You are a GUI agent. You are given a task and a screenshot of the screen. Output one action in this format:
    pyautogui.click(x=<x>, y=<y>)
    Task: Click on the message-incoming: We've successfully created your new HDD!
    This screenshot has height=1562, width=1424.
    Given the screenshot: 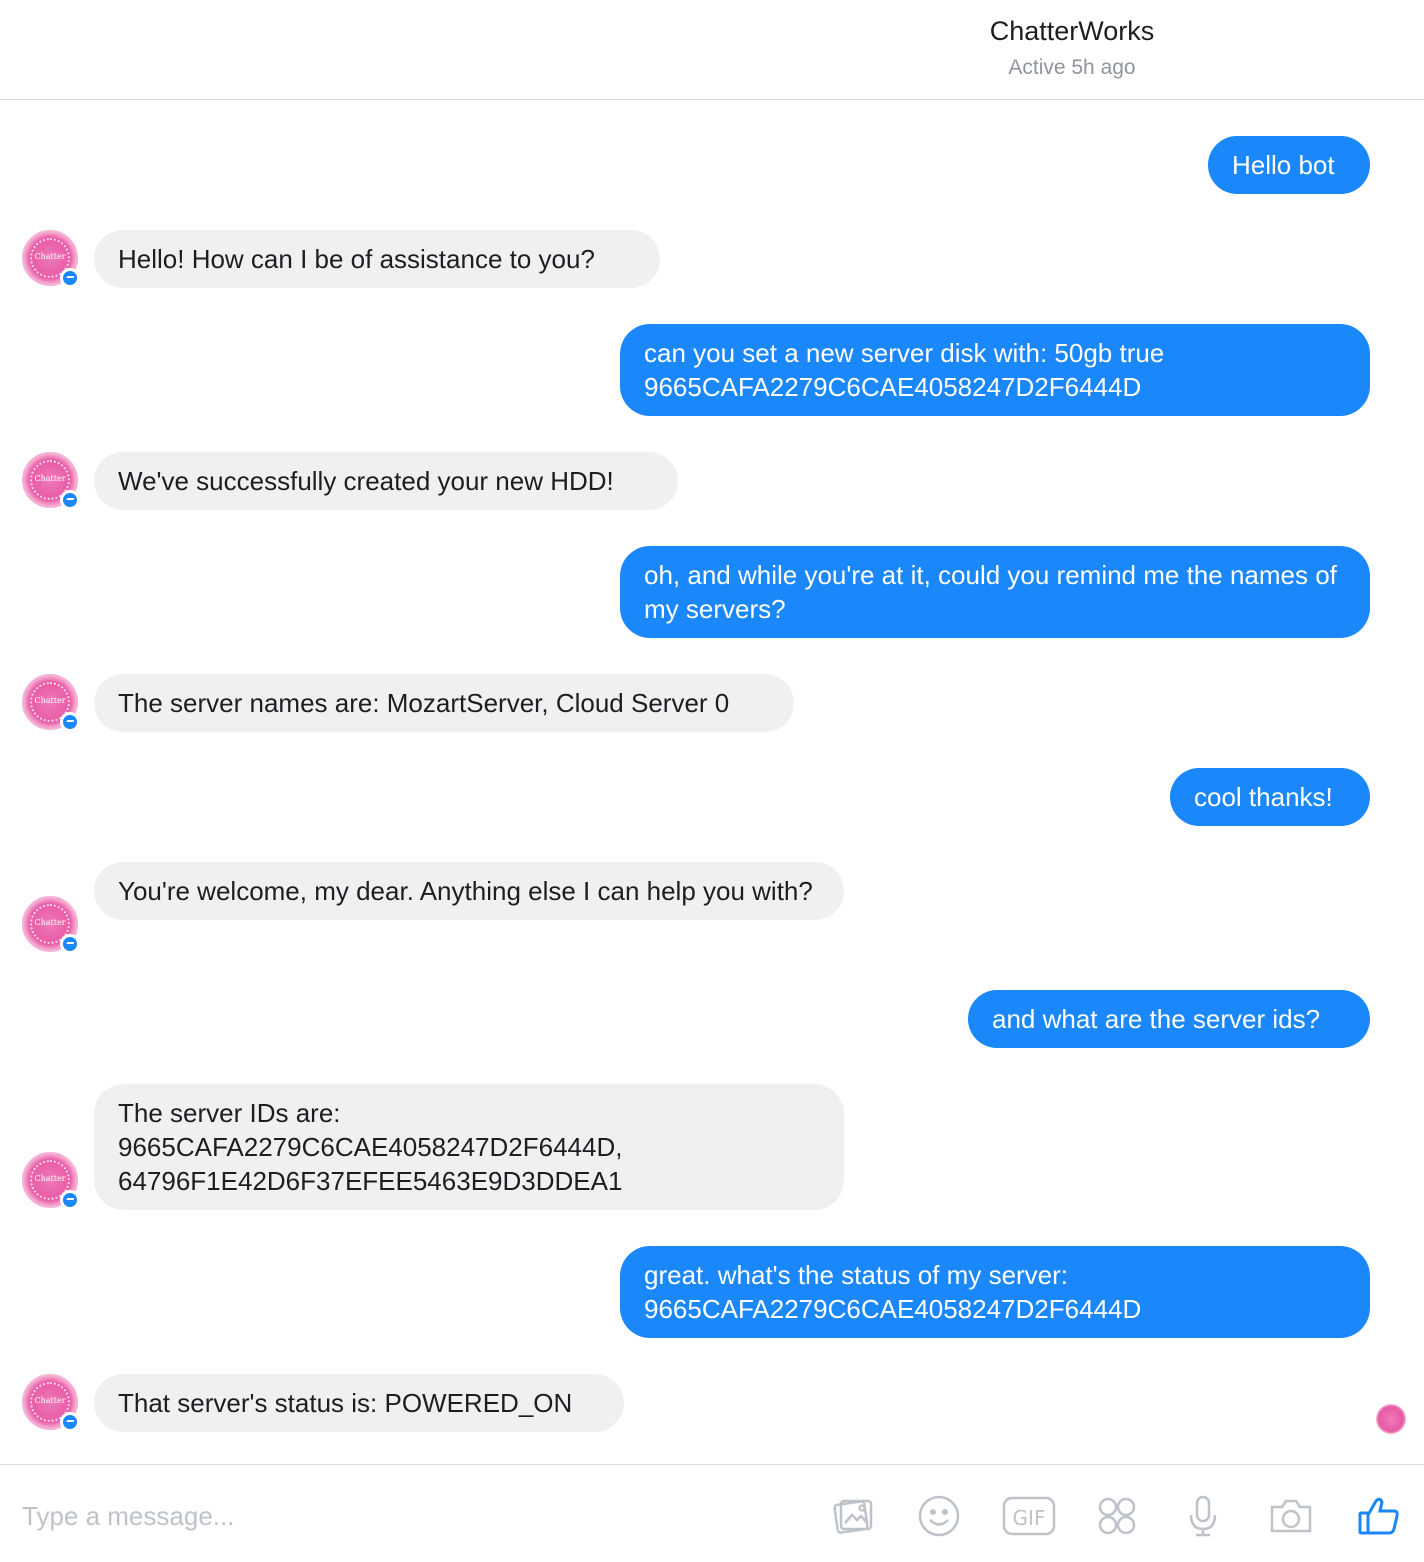 What is the action you would take?
    pyautogui.click(x=386, y=481)
    